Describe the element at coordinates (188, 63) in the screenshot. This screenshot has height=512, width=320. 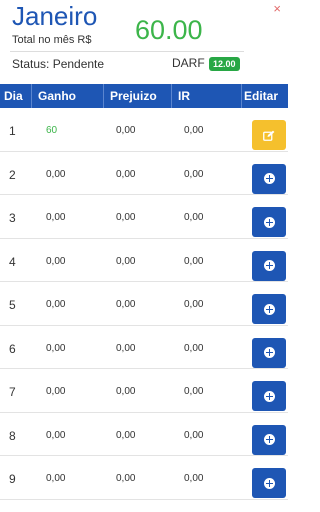
I see `darf-label: DARF` at that location.